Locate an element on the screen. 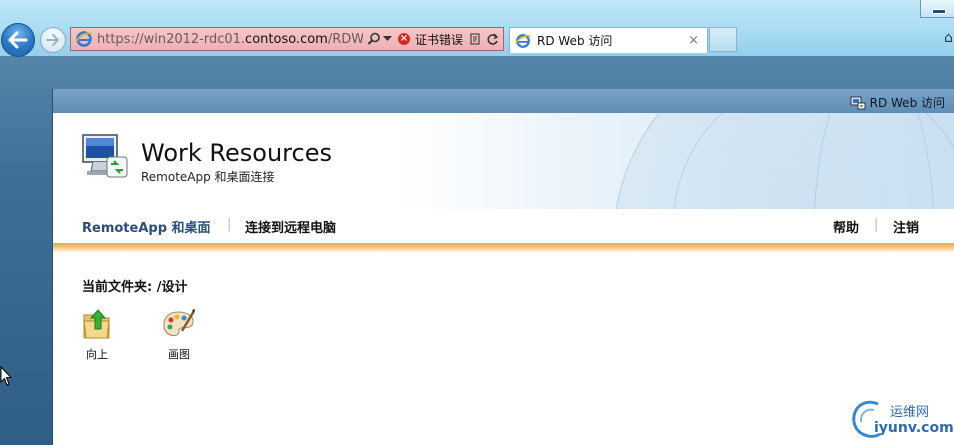  nav-remoteapp-desktops: RemoteApp 和桌面 is located at coordinates (146, 226).